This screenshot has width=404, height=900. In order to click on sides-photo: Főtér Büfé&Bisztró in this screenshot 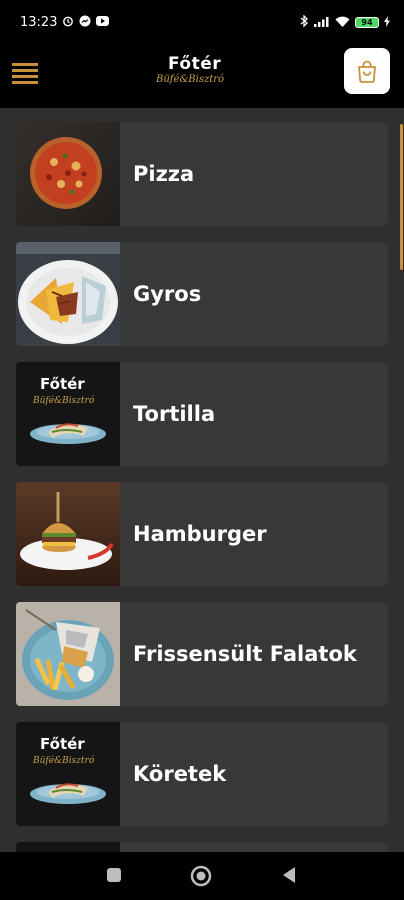, I will do `click(68, 774)`.